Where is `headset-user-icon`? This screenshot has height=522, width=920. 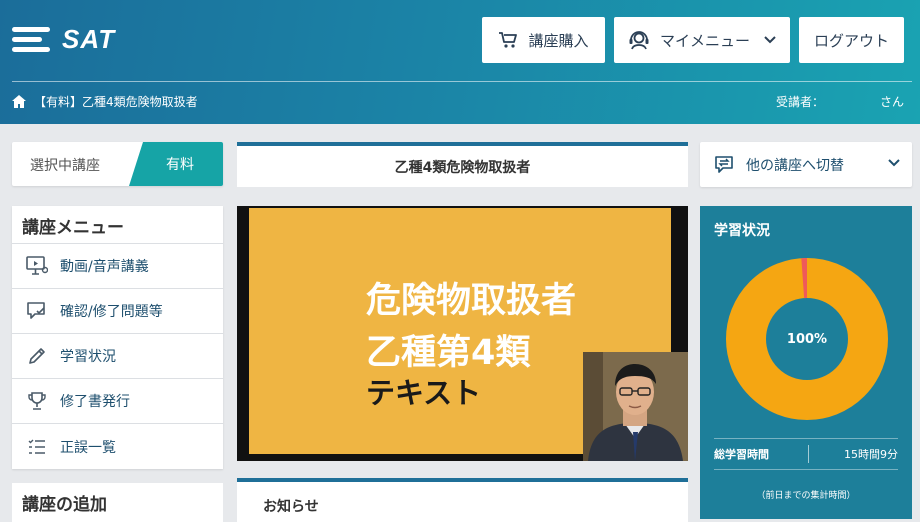
headset-user-icon is located at coordinates (639, 40).